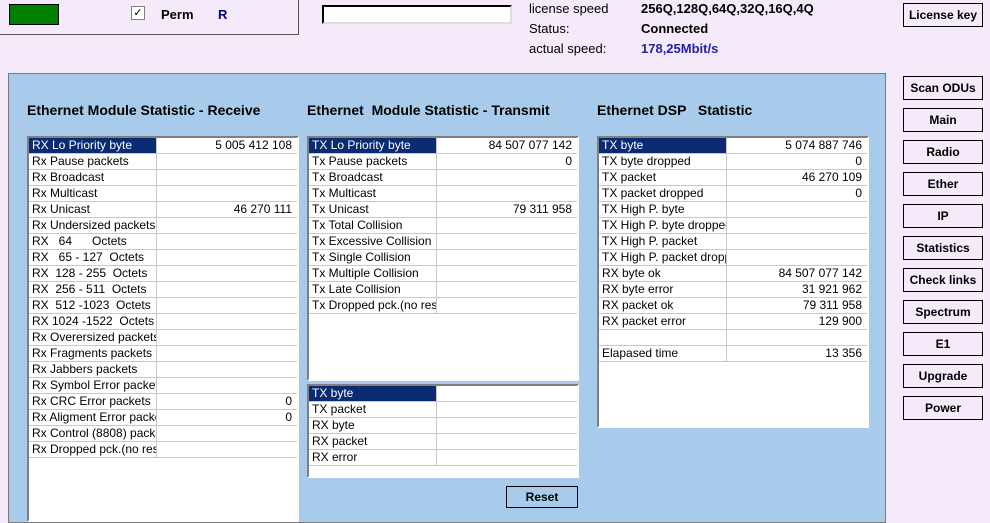 The height and width of the screenshot is (523, 990). What do you see at coordinates (93, 177) in the screenshot?
I see `row-label: Rx Broadcast` at bounding box center [93, 177].